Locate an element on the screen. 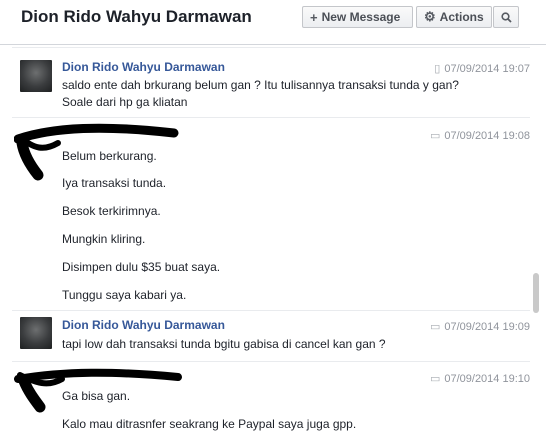 This screenshot has height=440, width=546. conversation-title: Dion Rido Wahyu Darmawan is located at coordinates (136, 16).